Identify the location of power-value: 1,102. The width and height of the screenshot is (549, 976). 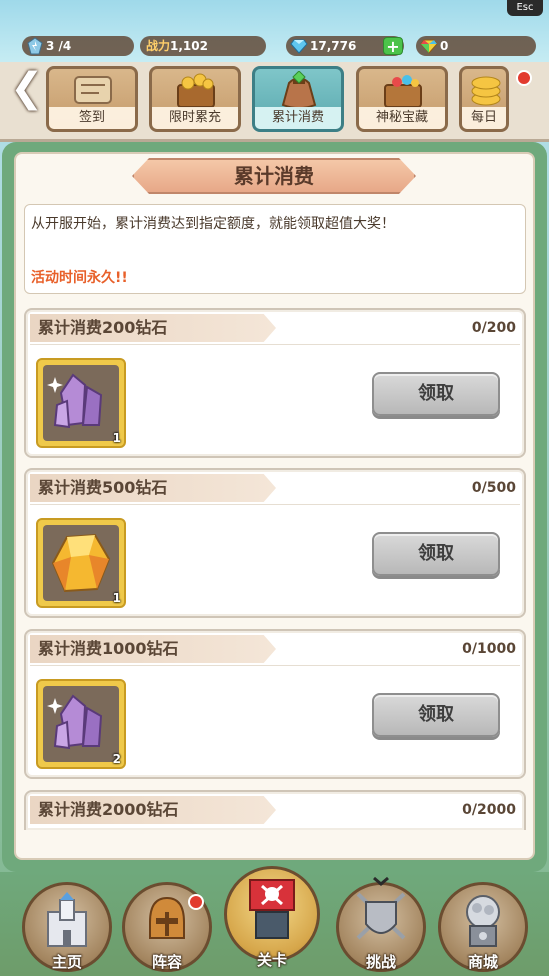
(189, 46).